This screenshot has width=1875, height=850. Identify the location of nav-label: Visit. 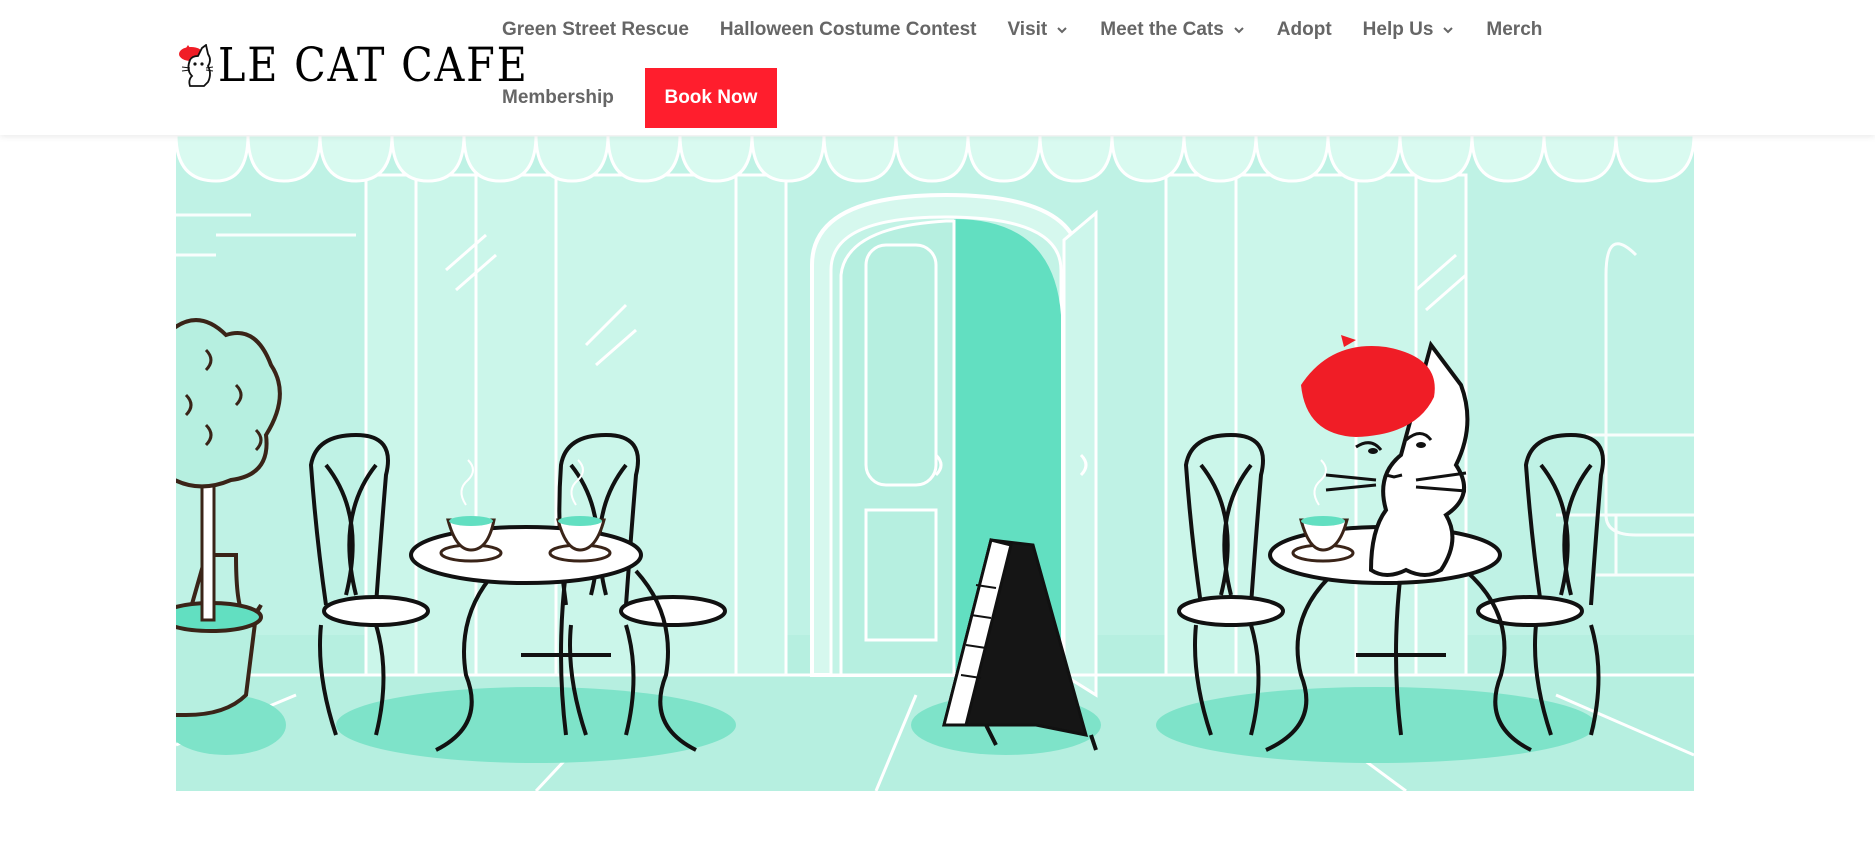
(1027, 29).